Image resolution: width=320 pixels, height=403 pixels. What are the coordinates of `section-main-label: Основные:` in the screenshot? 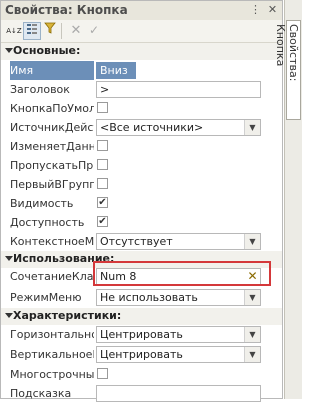 It's located at (47, 50).